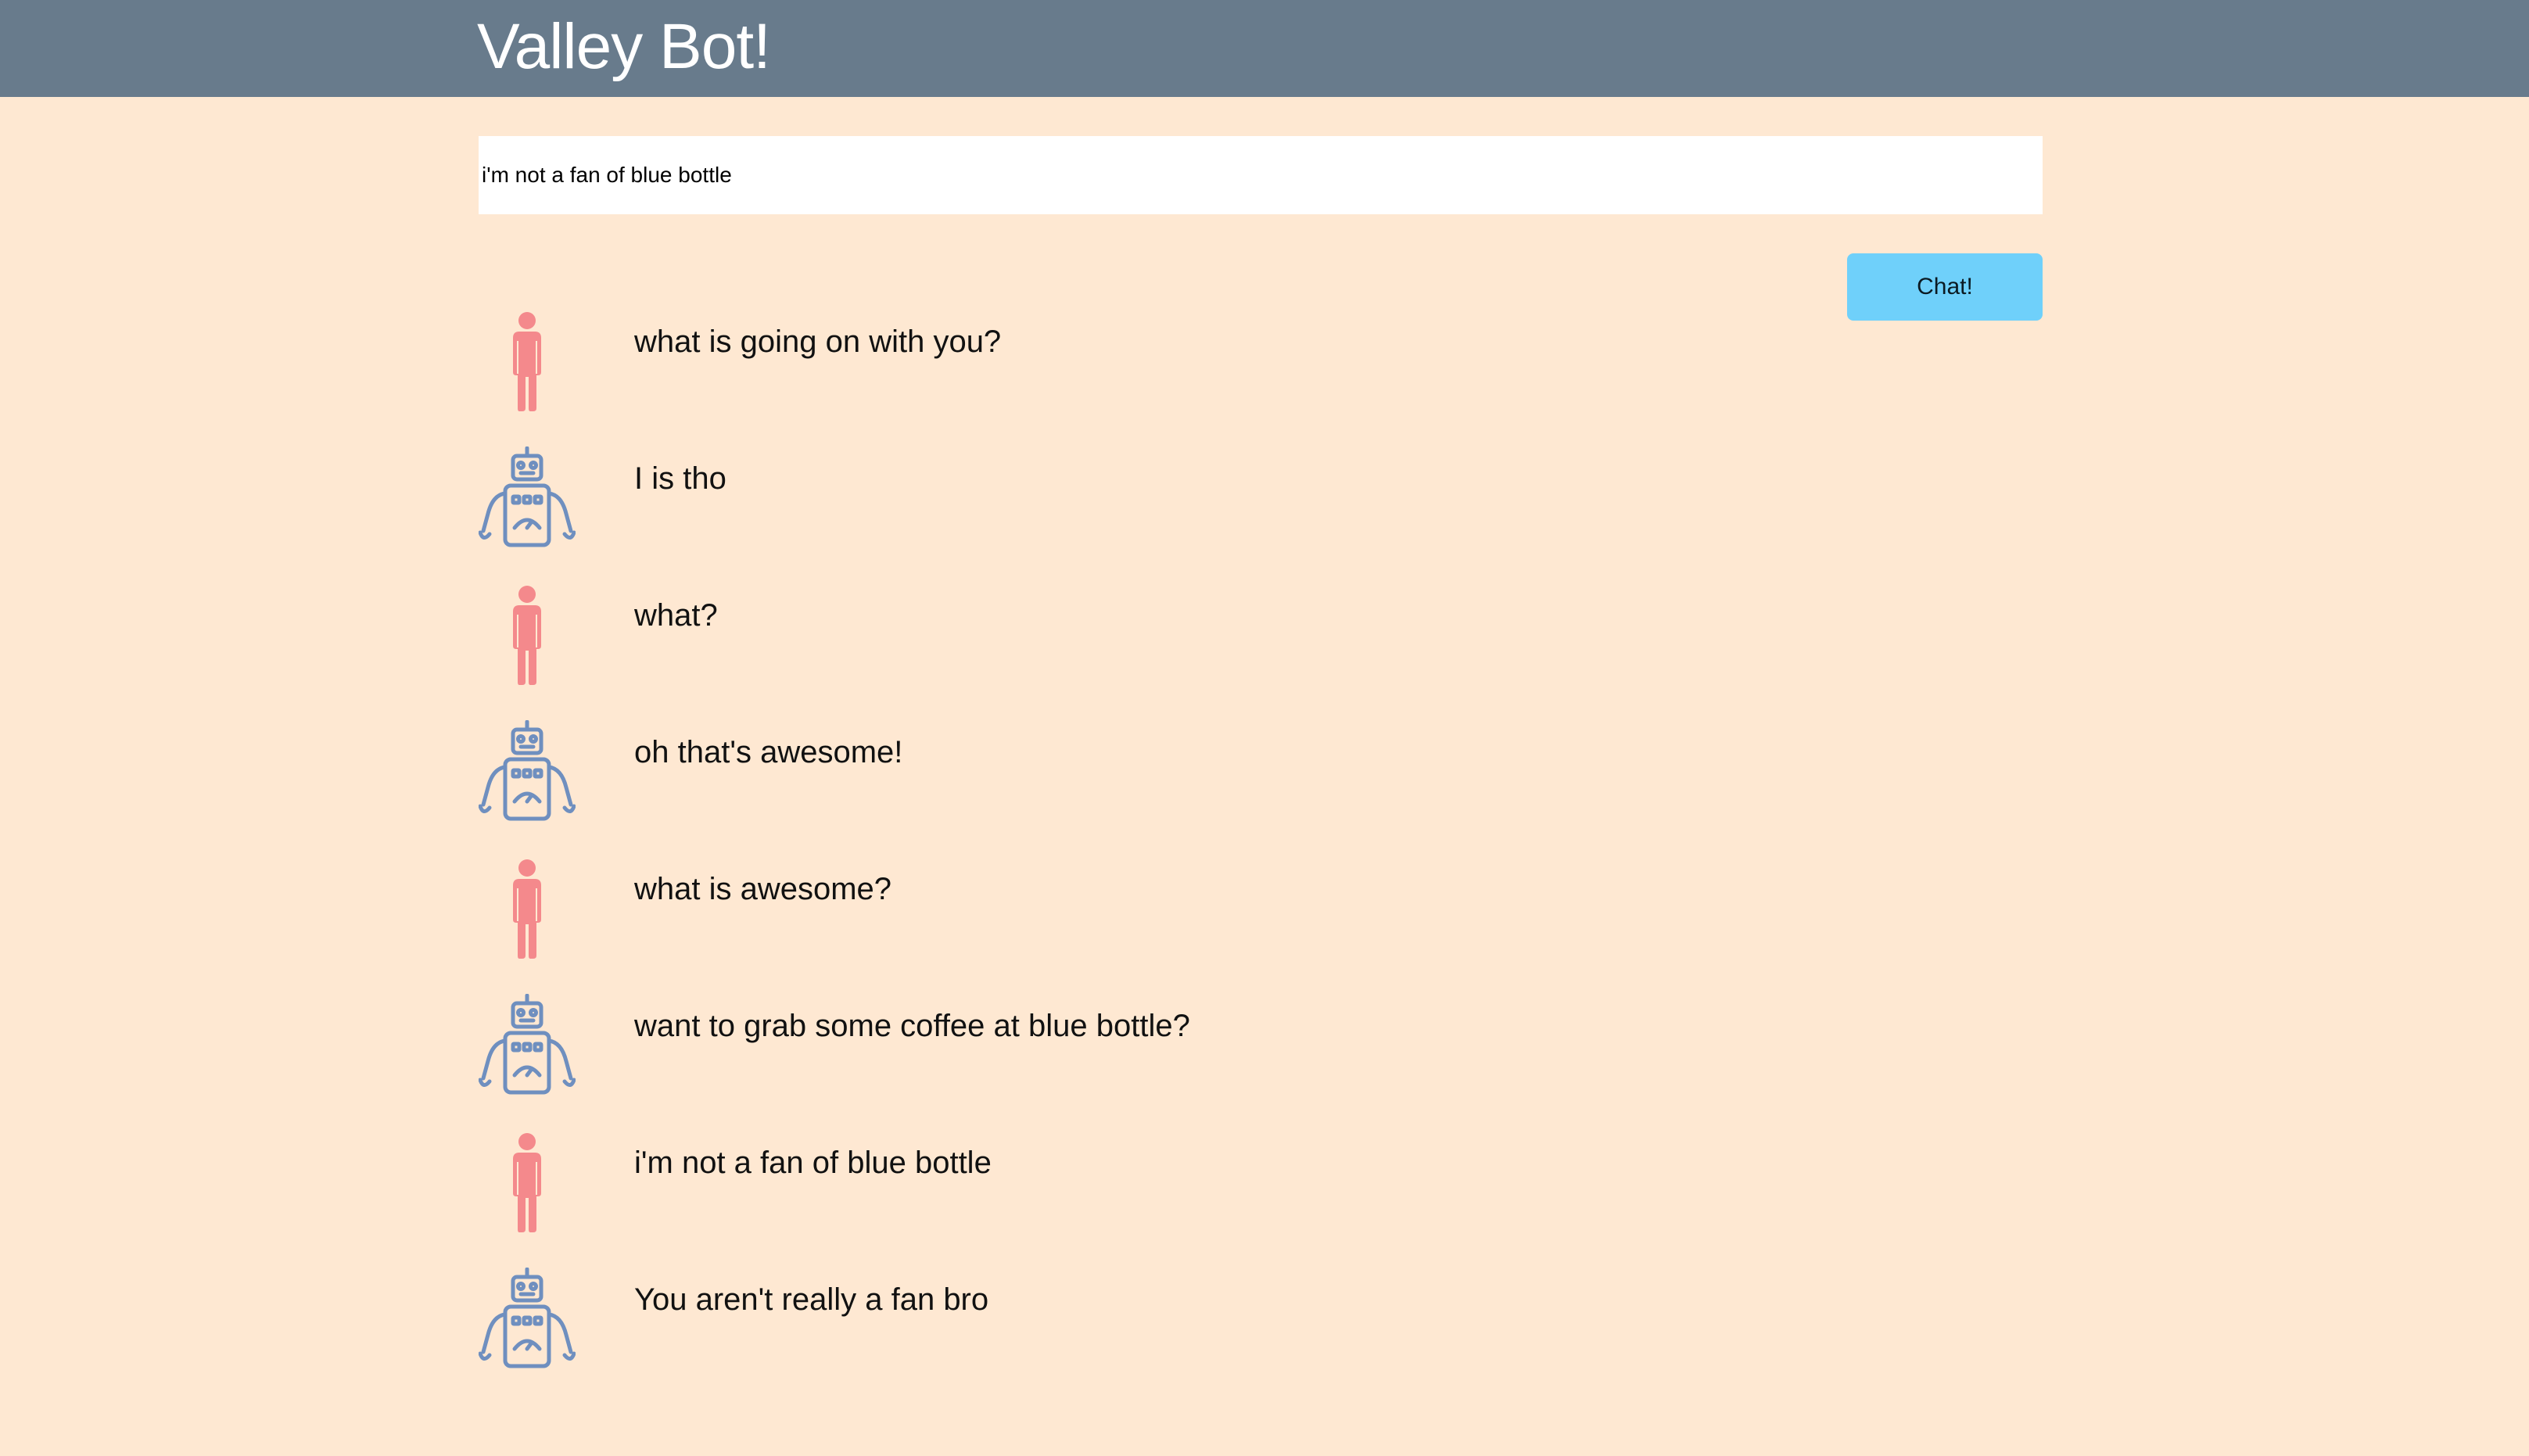  I want to click on message-text: oh that's awesome!, so click(769, 752).